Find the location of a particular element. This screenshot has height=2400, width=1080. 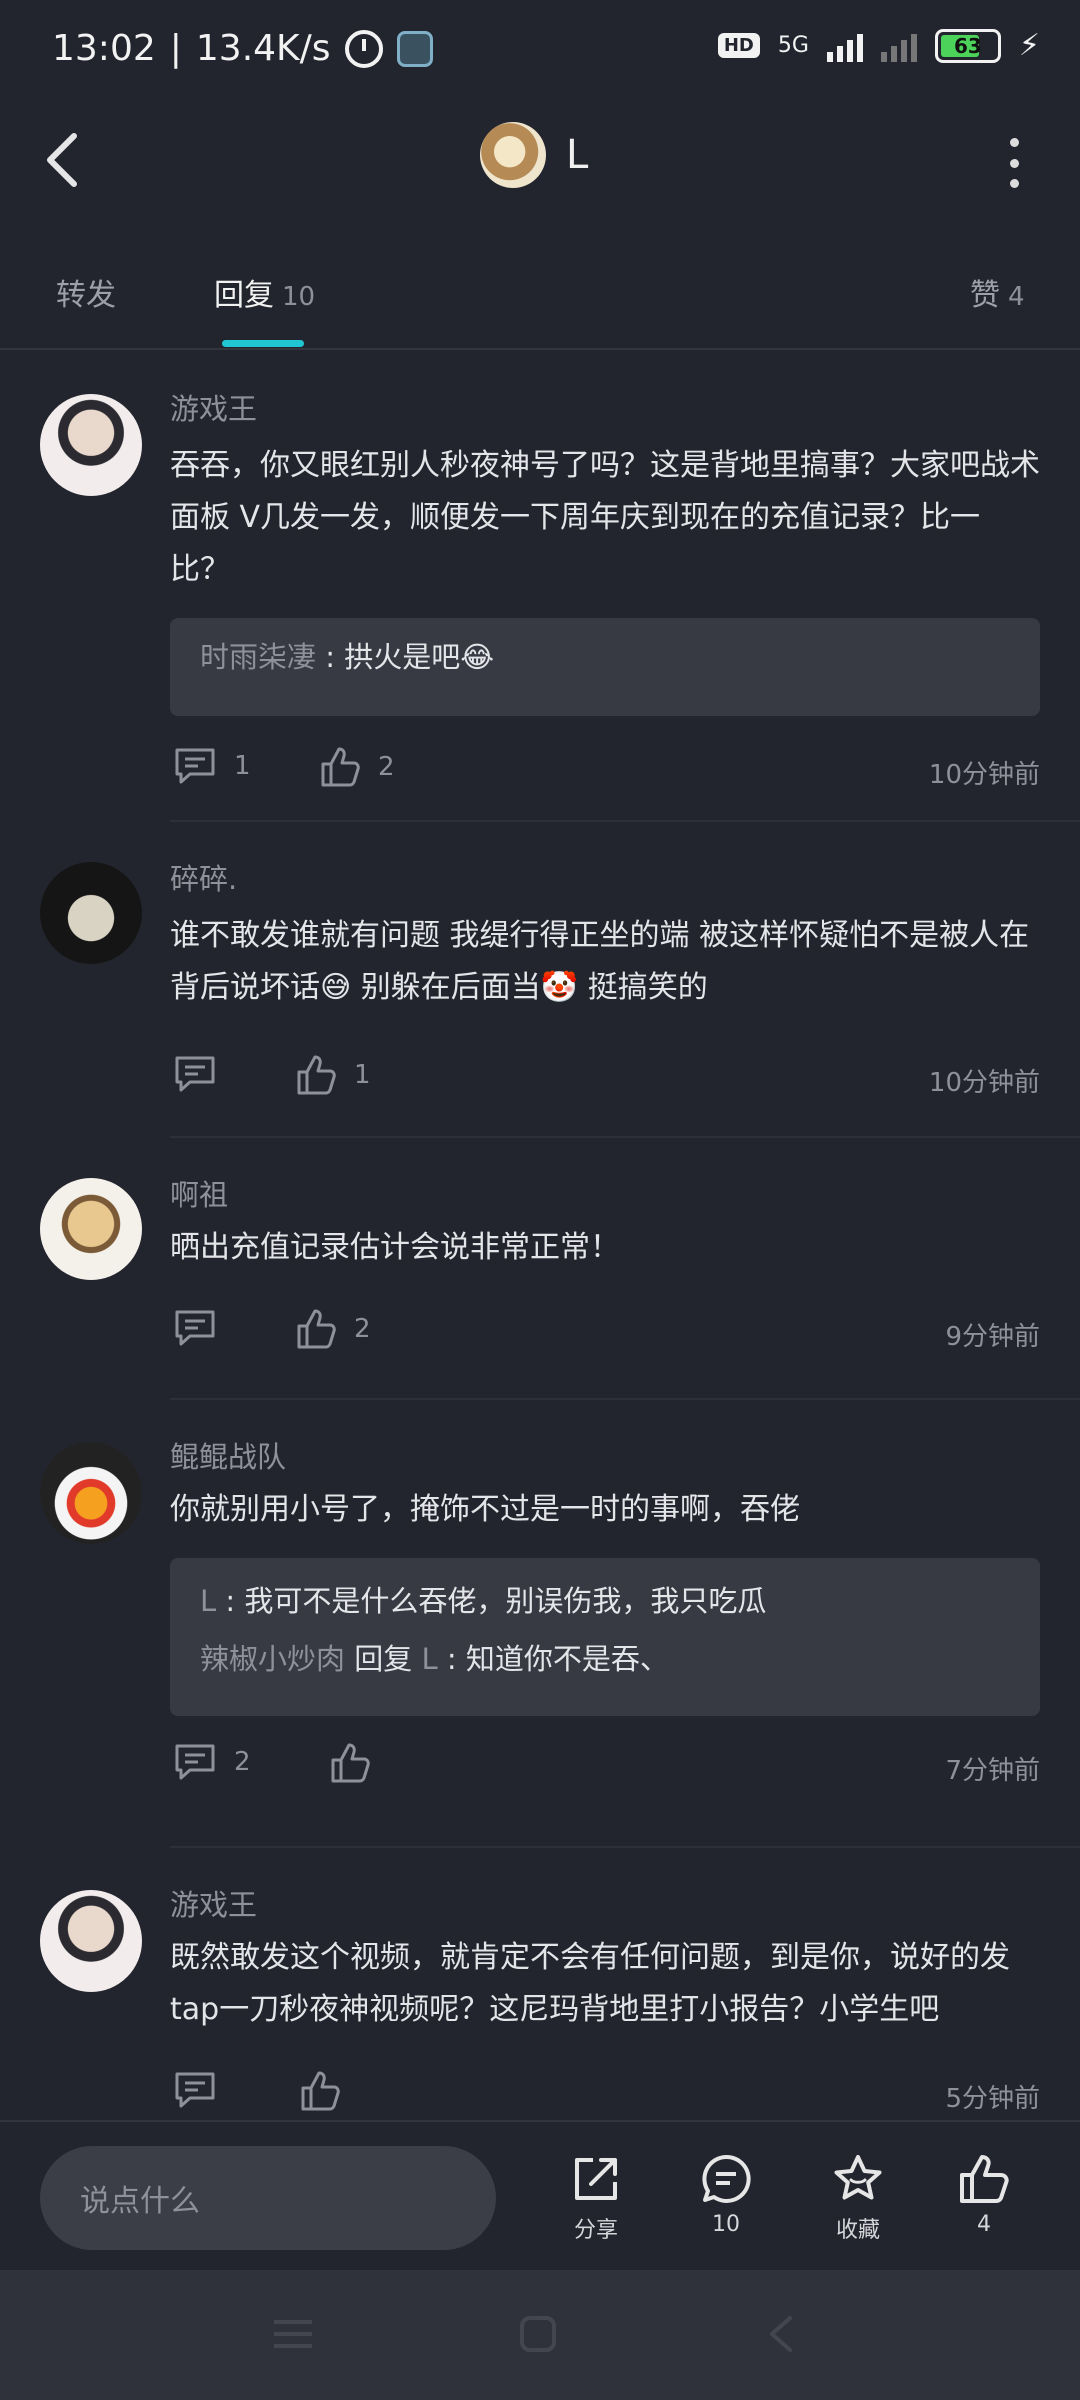

tab-likes-count: 4 is located at coordinates (1016, 297).